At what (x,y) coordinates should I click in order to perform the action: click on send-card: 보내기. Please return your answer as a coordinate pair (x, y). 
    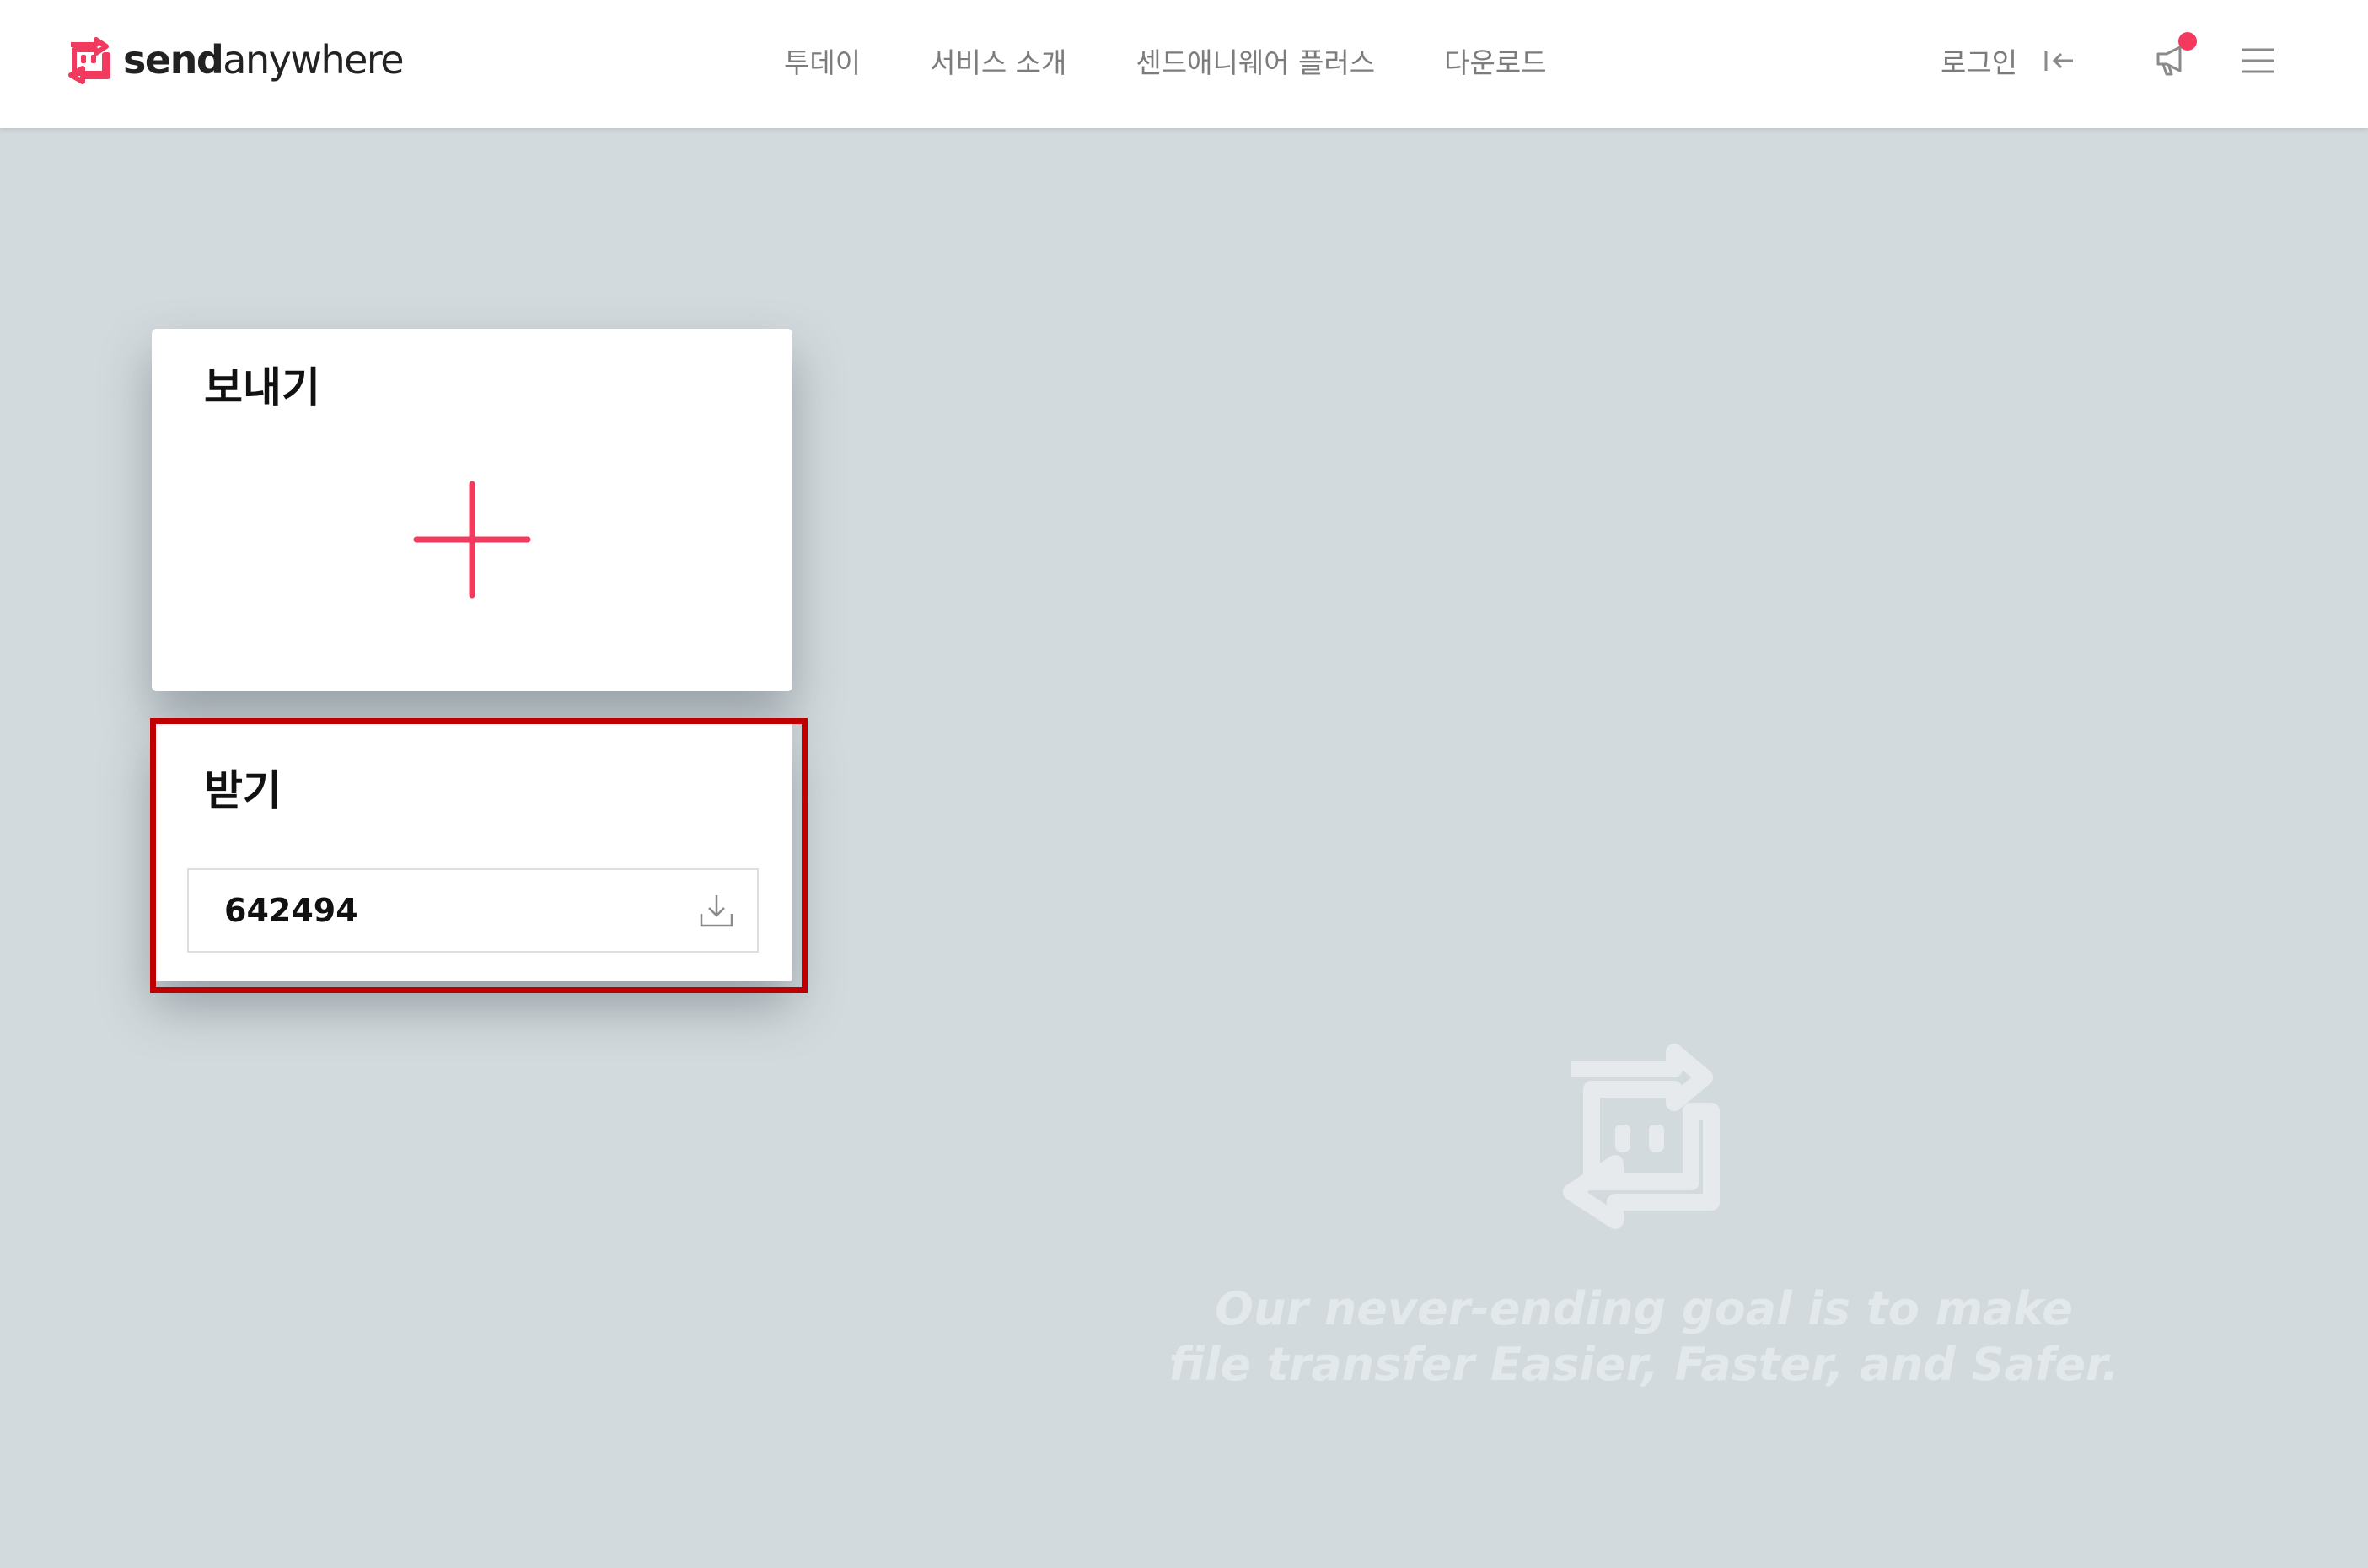
    Looking at the image, I should click on (472, 510).